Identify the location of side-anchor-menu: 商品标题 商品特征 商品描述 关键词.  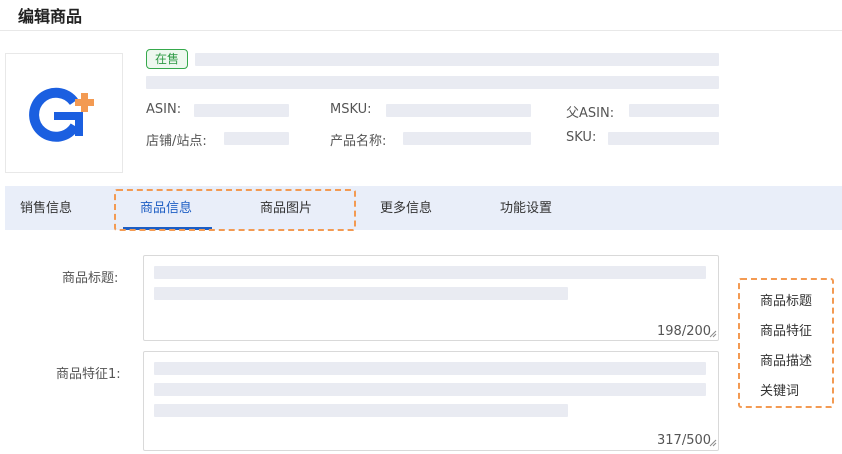
(787, 343).